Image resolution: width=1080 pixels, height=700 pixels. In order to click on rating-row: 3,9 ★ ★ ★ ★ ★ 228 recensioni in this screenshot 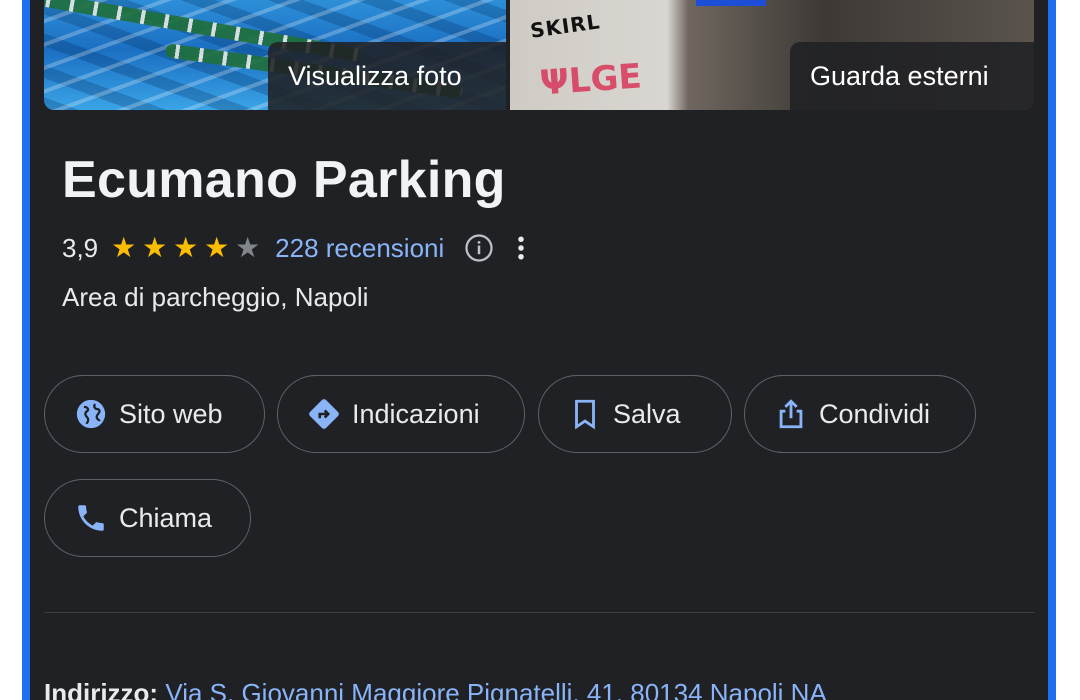, I will do `click(294, 248)`.